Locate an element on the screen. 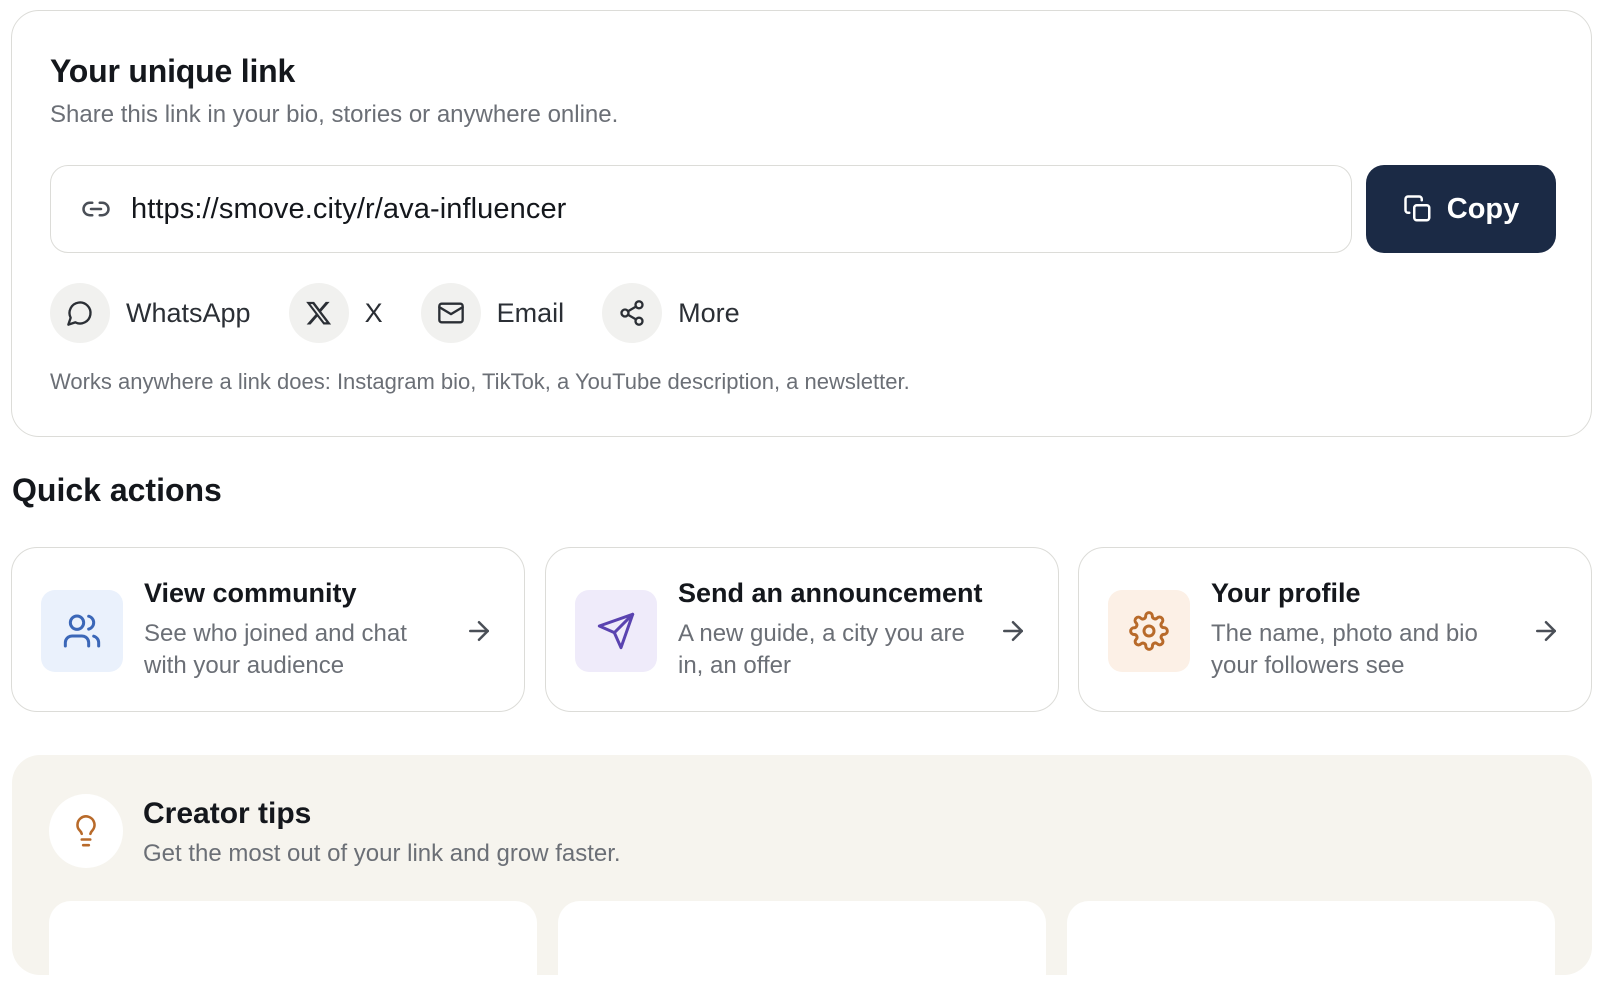  share-email-button: Email is located at coordinates (492, 313).